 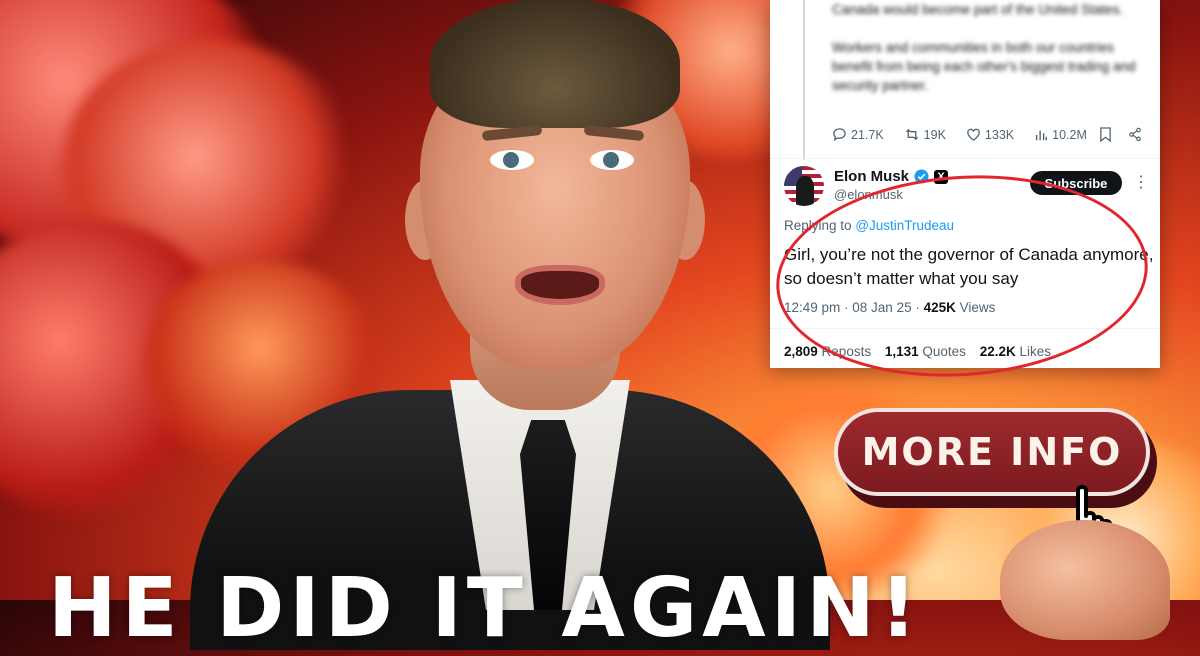 What do you see at coordinates (1042, 135) in the screenshot?
I see `views-icon` at bounding box center [1042, 135].